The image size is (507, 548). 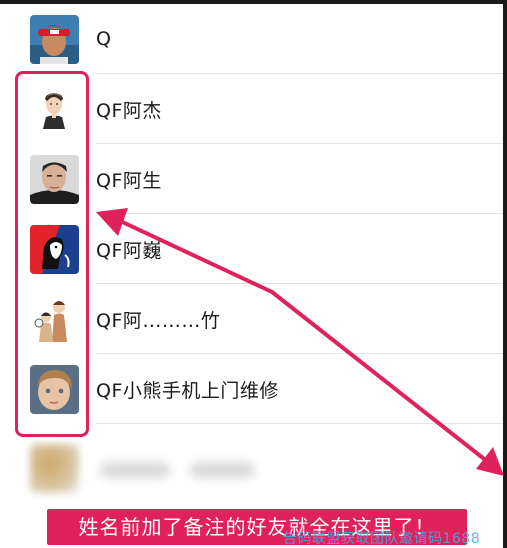 What do you see at coordinates (52, 254) in the screenshot?
I see `highlight-box` at bounding box center [52, 254].